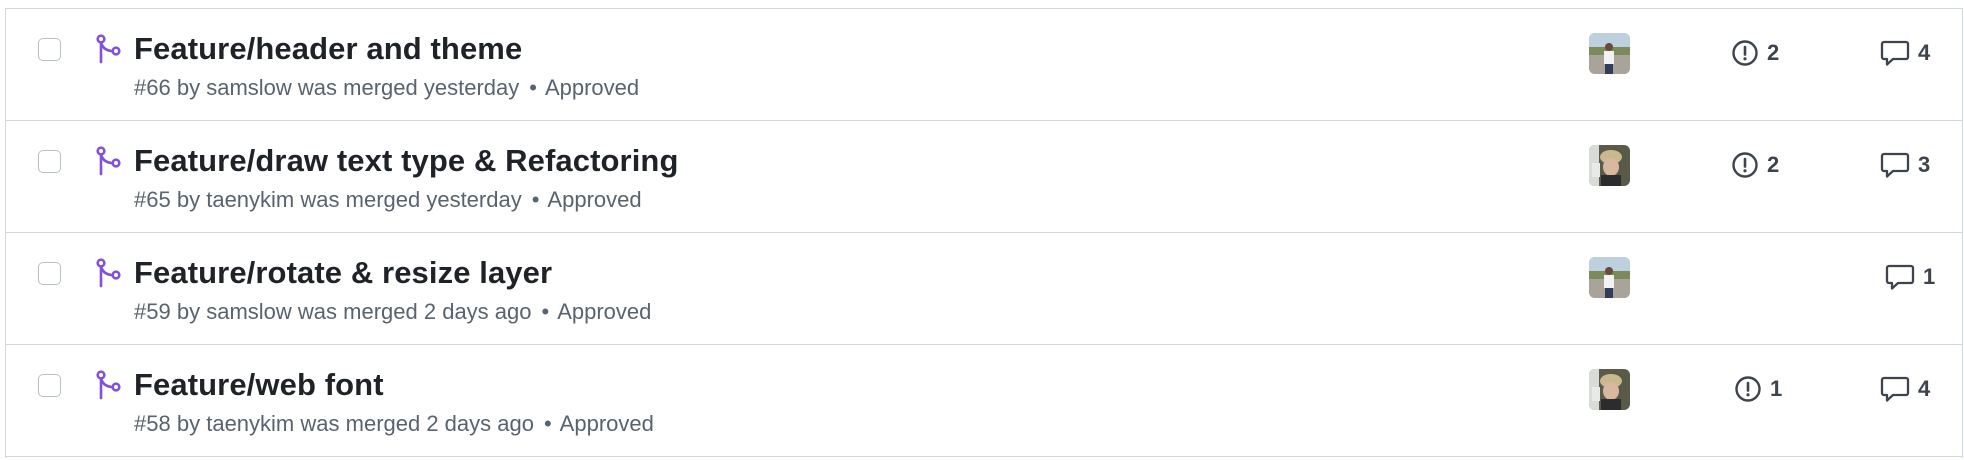 This screenshot has width=1964, height=460. Describe the element at coordinates (1924, 164) in the screenshot. I see `comments-count: 3` at that location.